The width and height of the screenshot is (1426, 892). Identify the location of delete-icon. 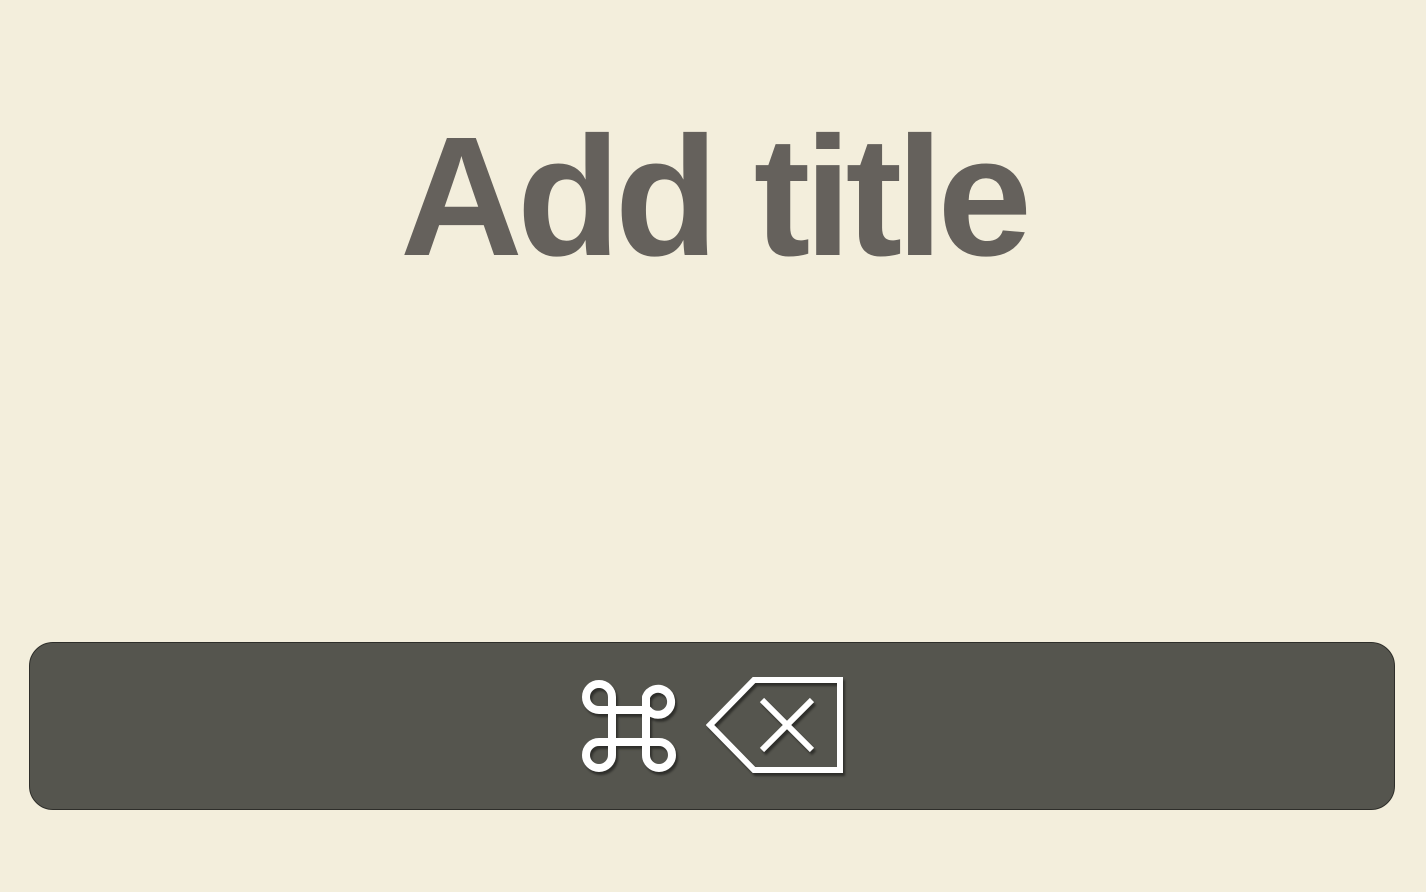
(776, 726).